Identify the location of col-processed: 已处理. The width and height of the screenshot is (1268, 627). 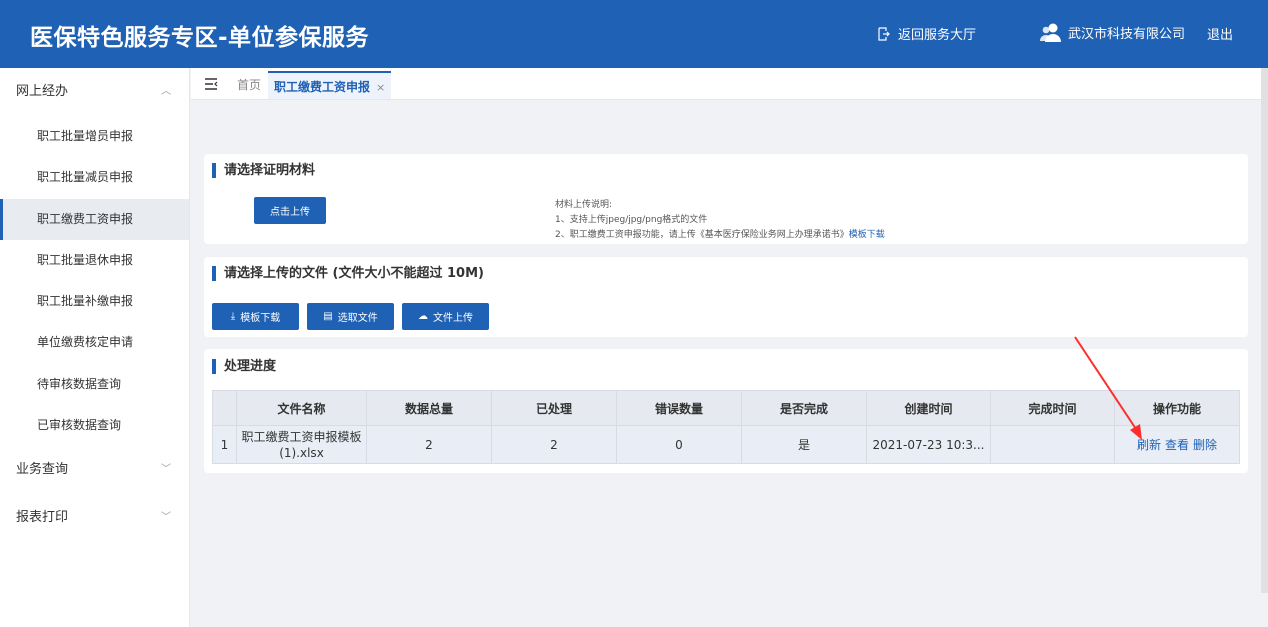
(554, 408).